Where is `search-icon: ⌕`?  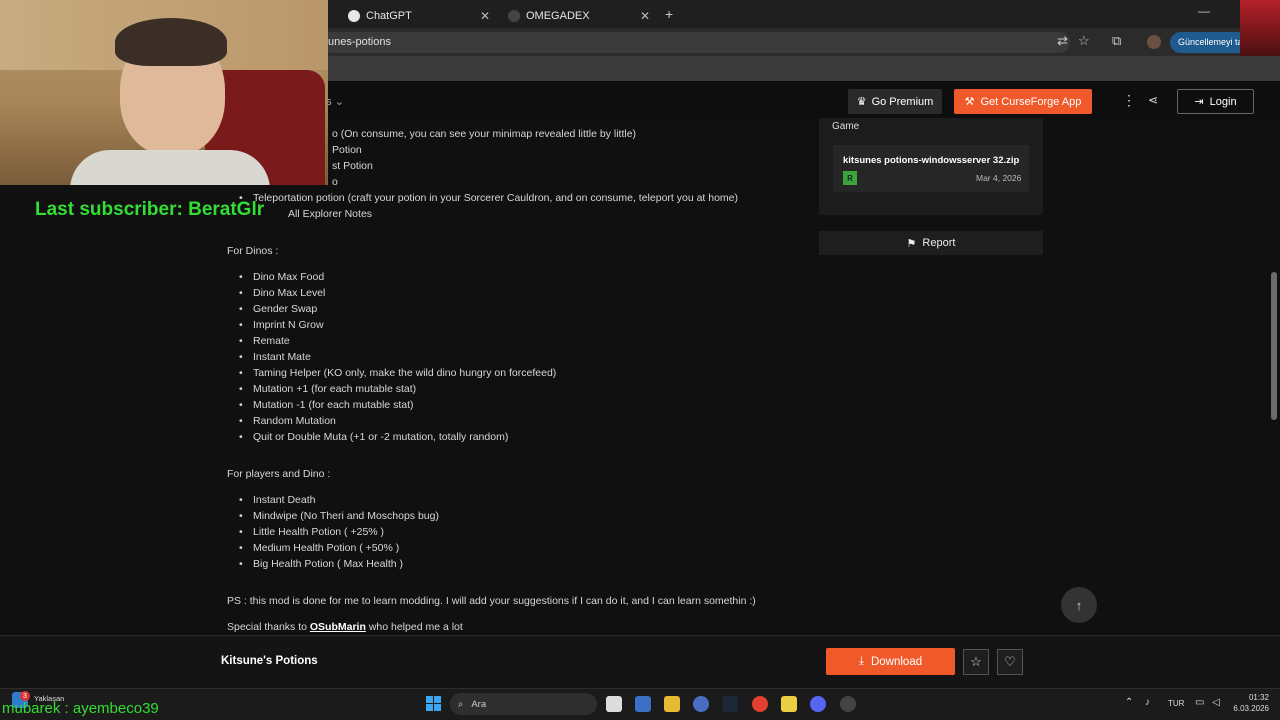
search-icon: ⌕ is located at coordinates (461, 704).